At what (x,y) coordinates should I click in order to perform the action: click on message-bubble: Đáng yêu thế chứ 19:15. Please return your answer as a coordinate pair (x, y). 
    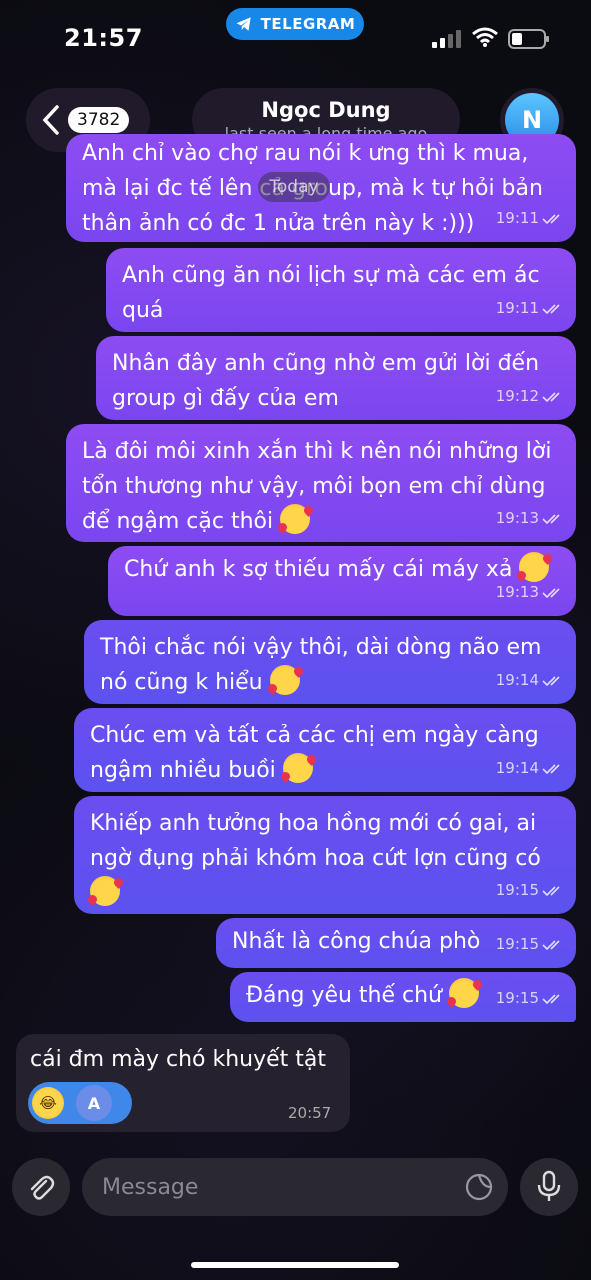
    Looking at the image, I should click on (403, 997).